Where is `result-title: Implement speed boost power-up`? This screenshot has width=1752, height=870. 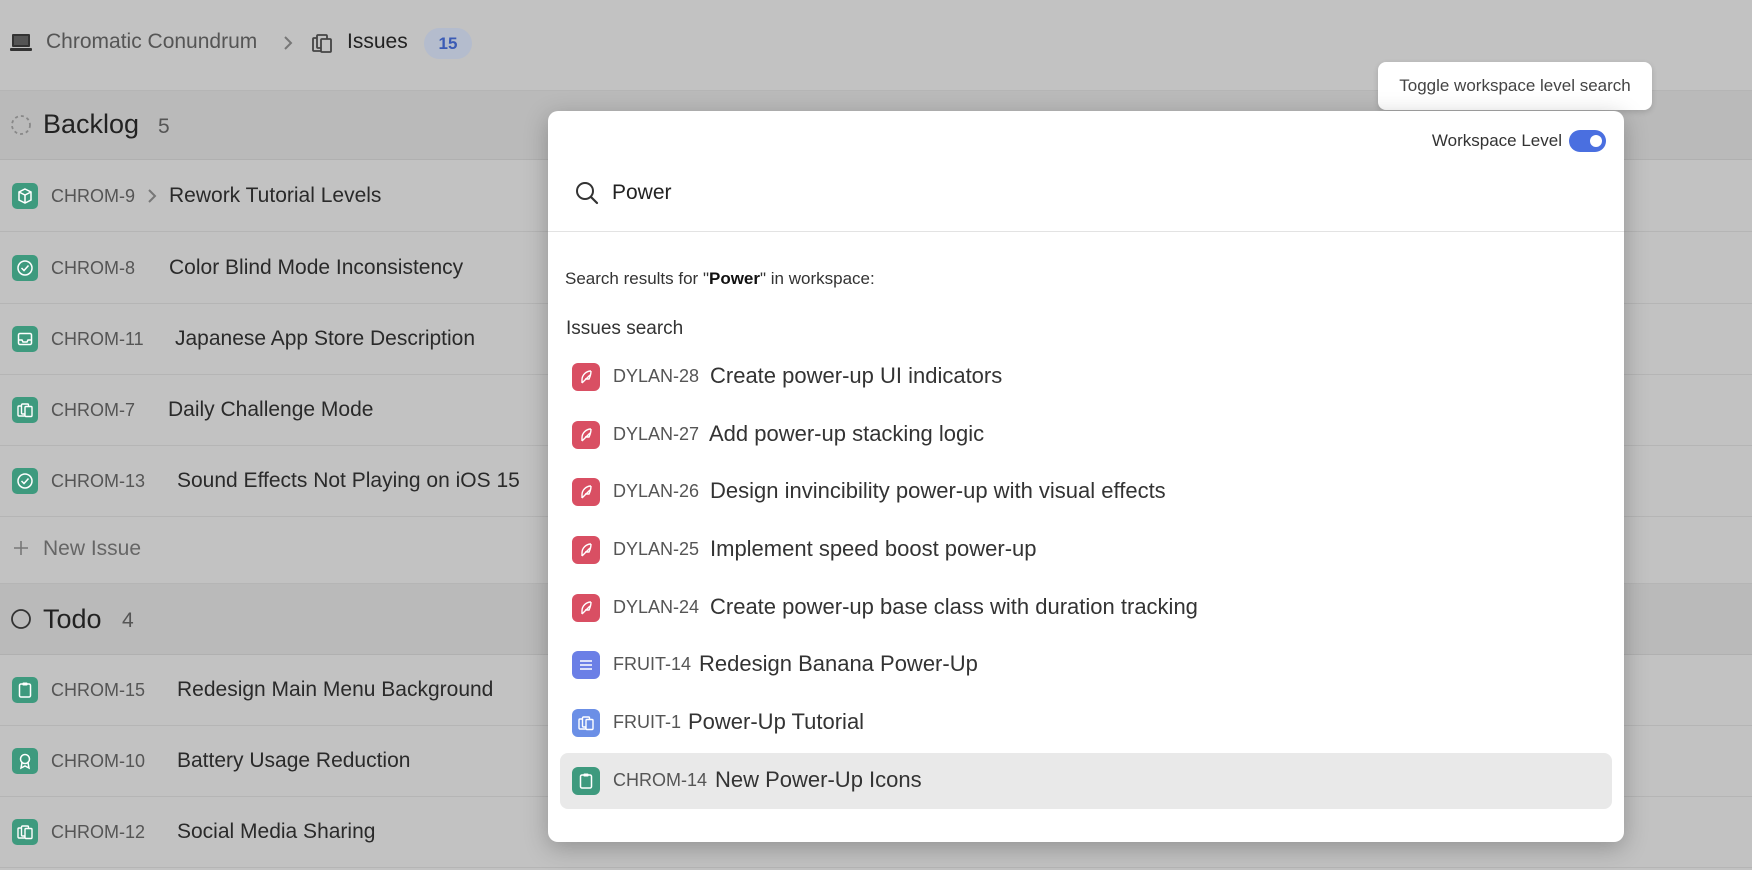 result-title: Implement speed boost power-up is located at coordinates (873, 548).